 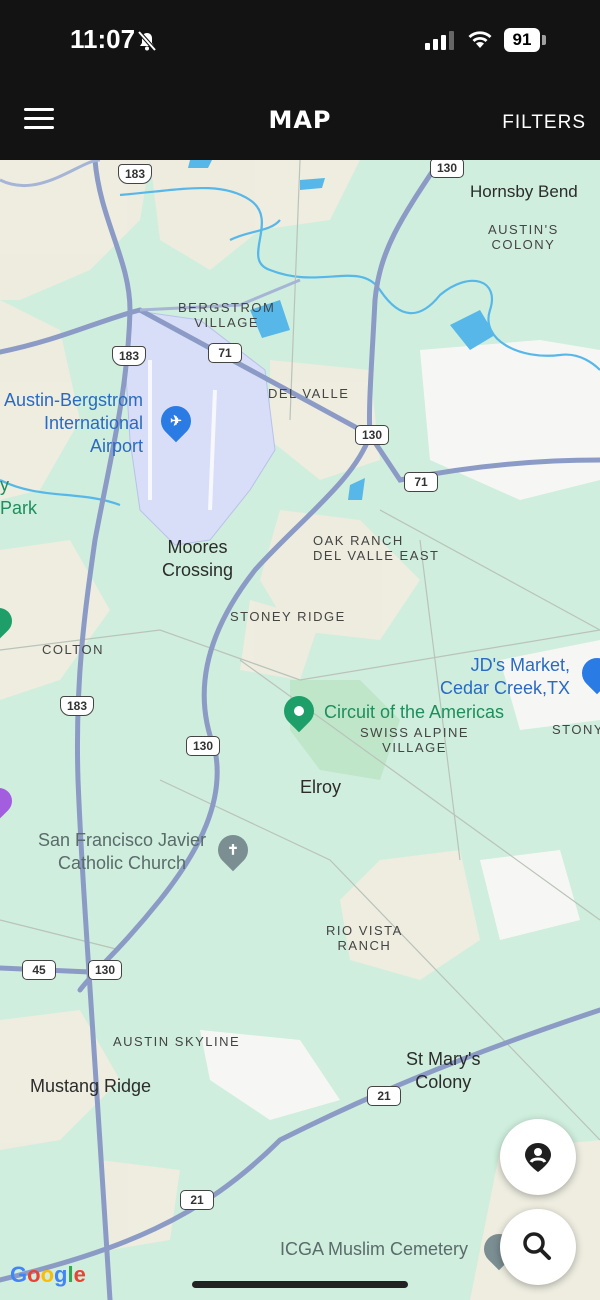 What do you see at coordinates (90, 1086) in the screenshot?
I see `place-label-mustang-ridge: Mustang Ridge` at bounding box center [90, 1086].